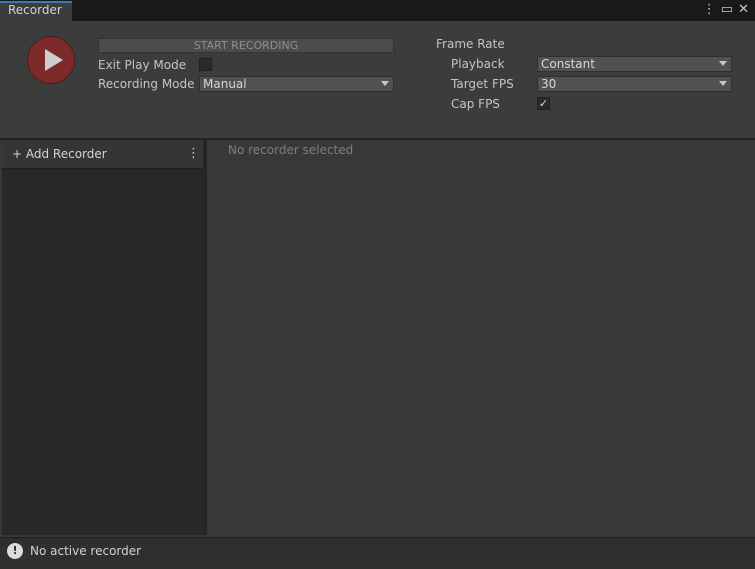 This screenshot has height=569, width=755. What do you see at coordinates (205, 64) in the screenshot?
I see `exit-play-mode-checkbox` at bounding box center [205, 64].